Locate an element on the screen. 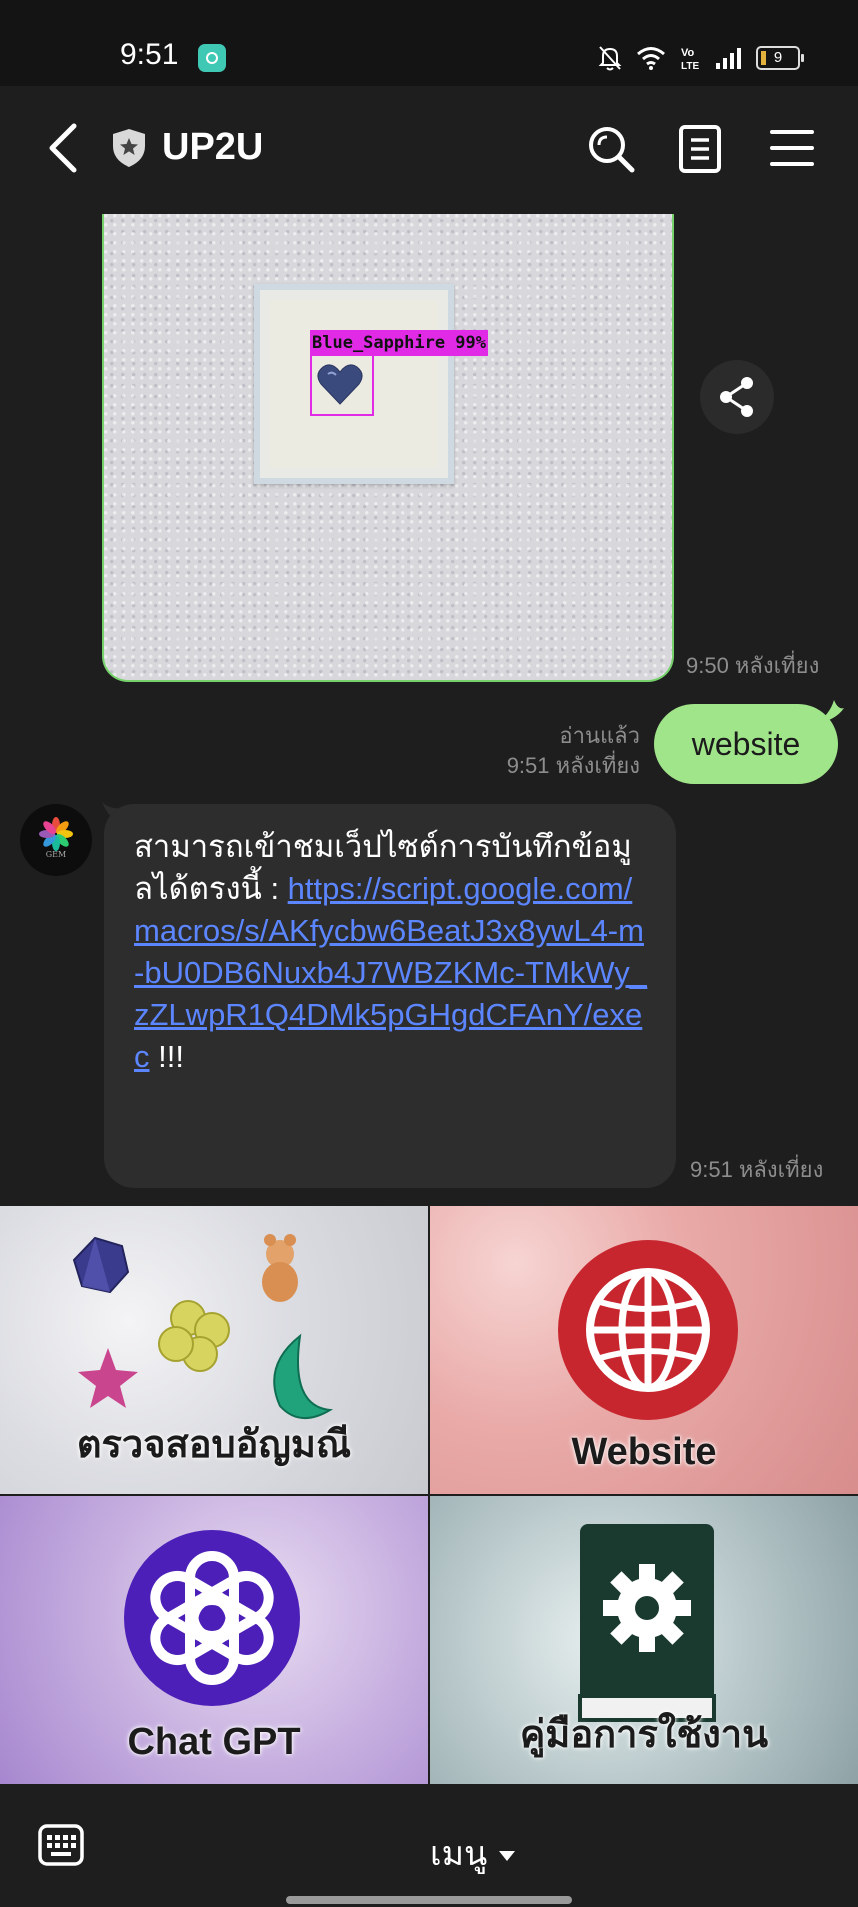 This screenshot has width=858, height=1907. rich-menu-website: Website is located at coordinates (644, 1350).